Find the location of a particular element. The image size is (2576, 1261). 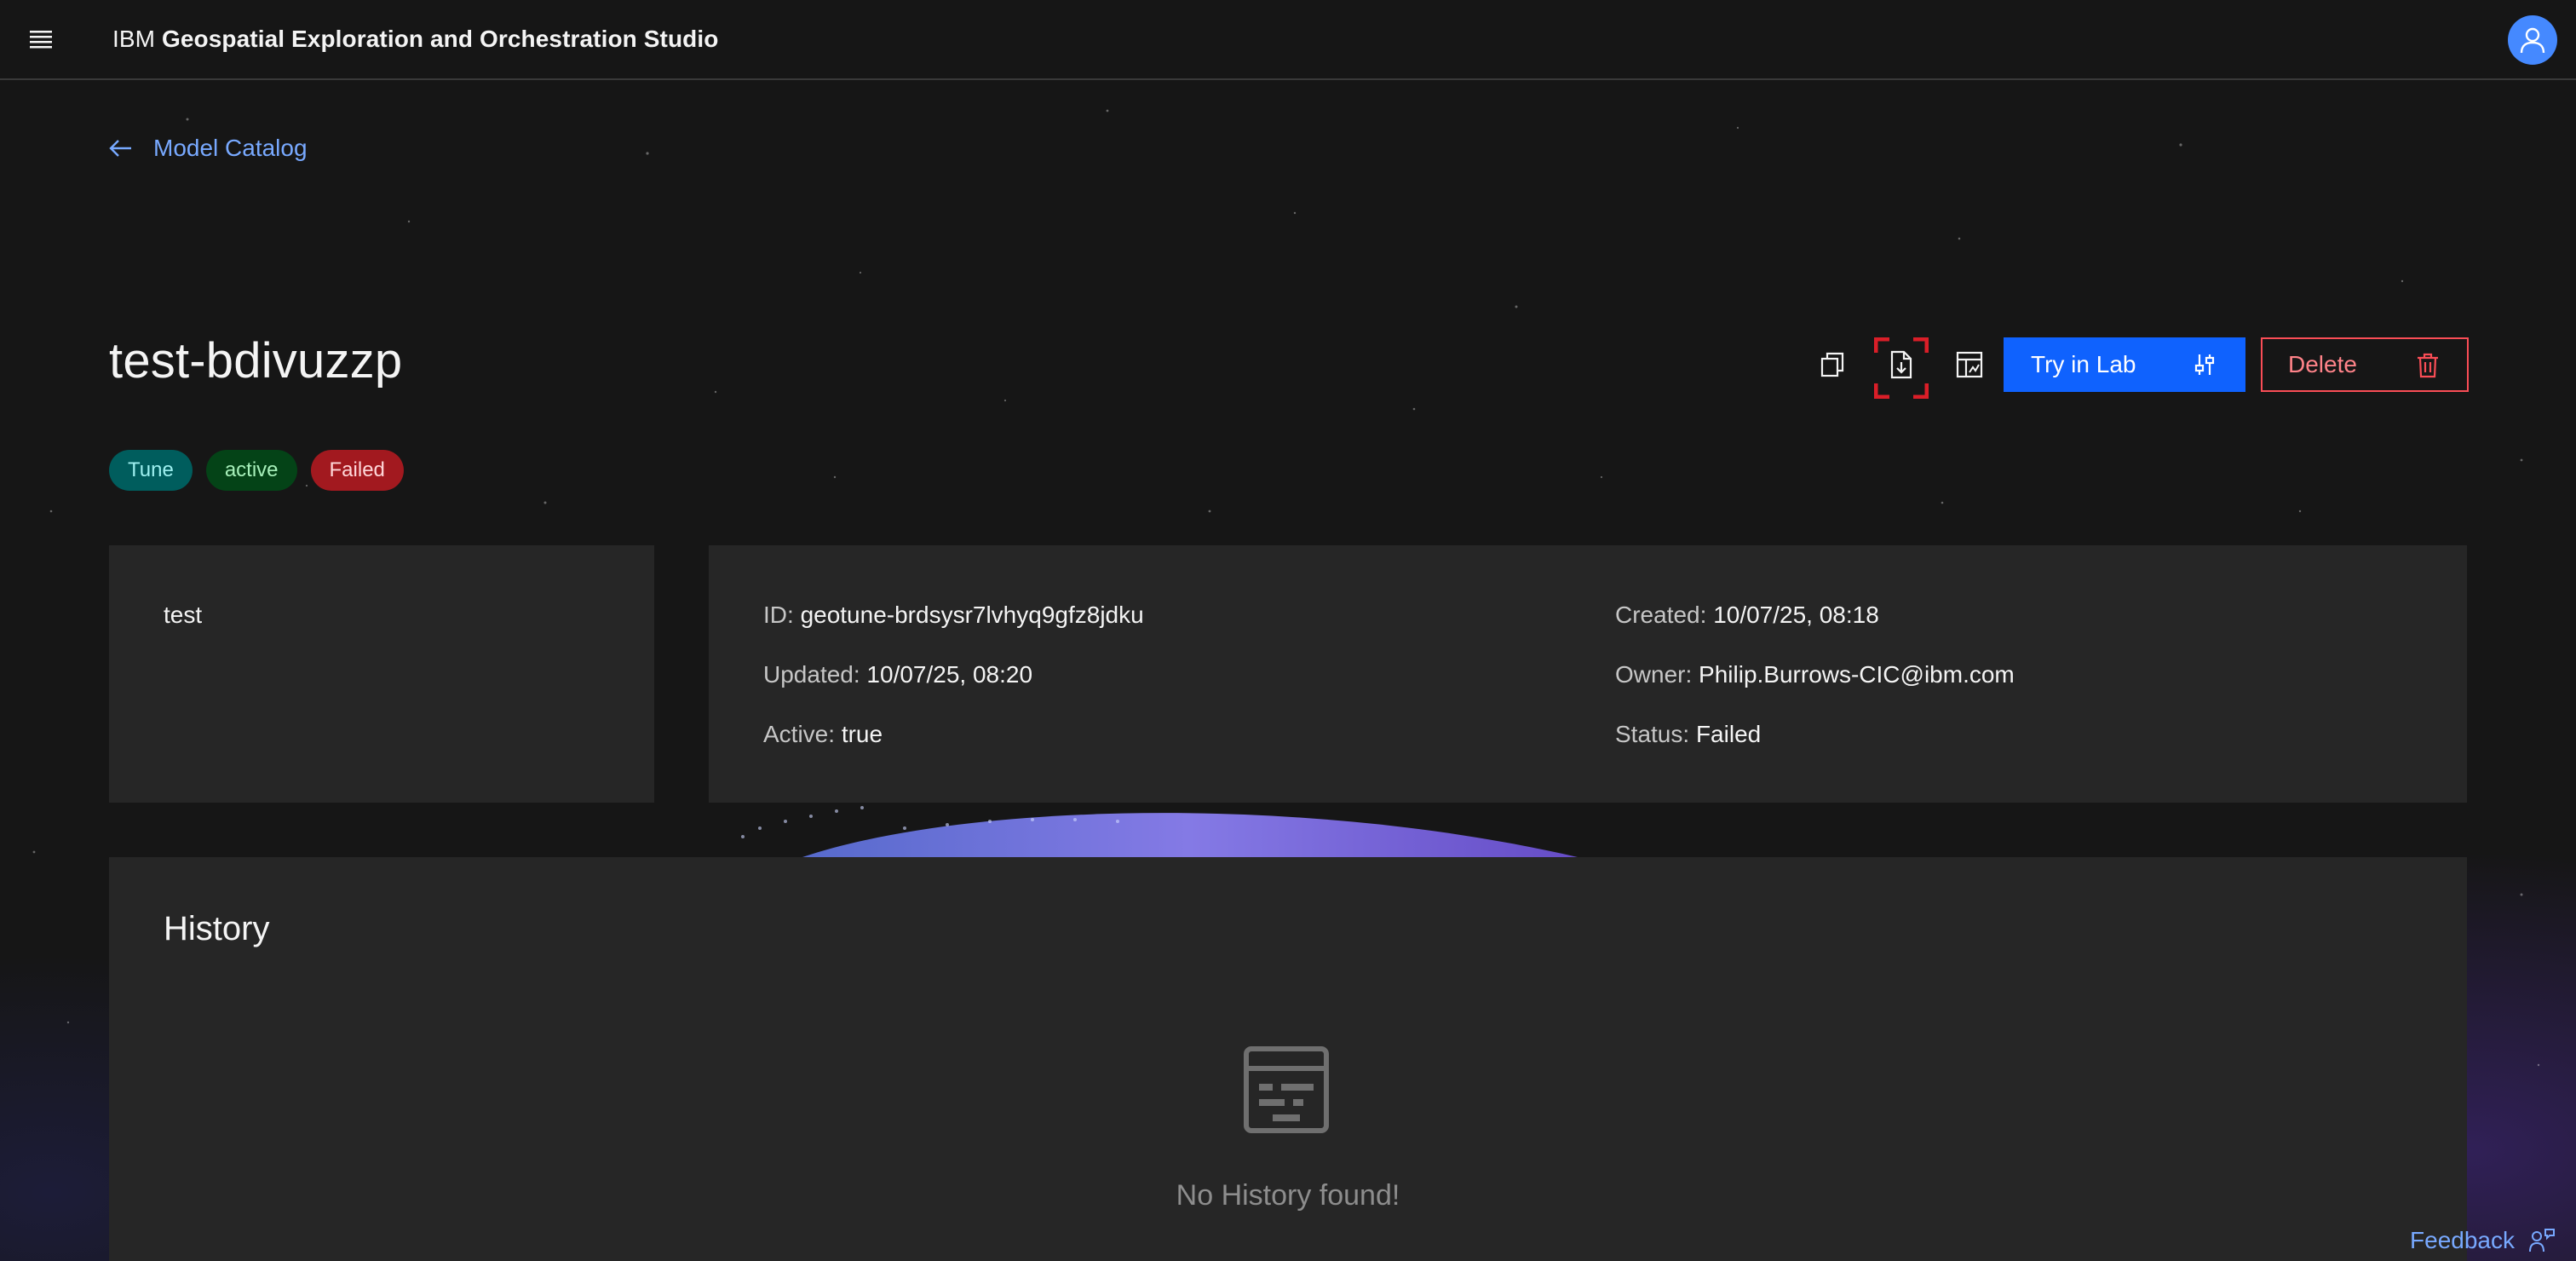

history-title: History is located at coordinates (217, 928).